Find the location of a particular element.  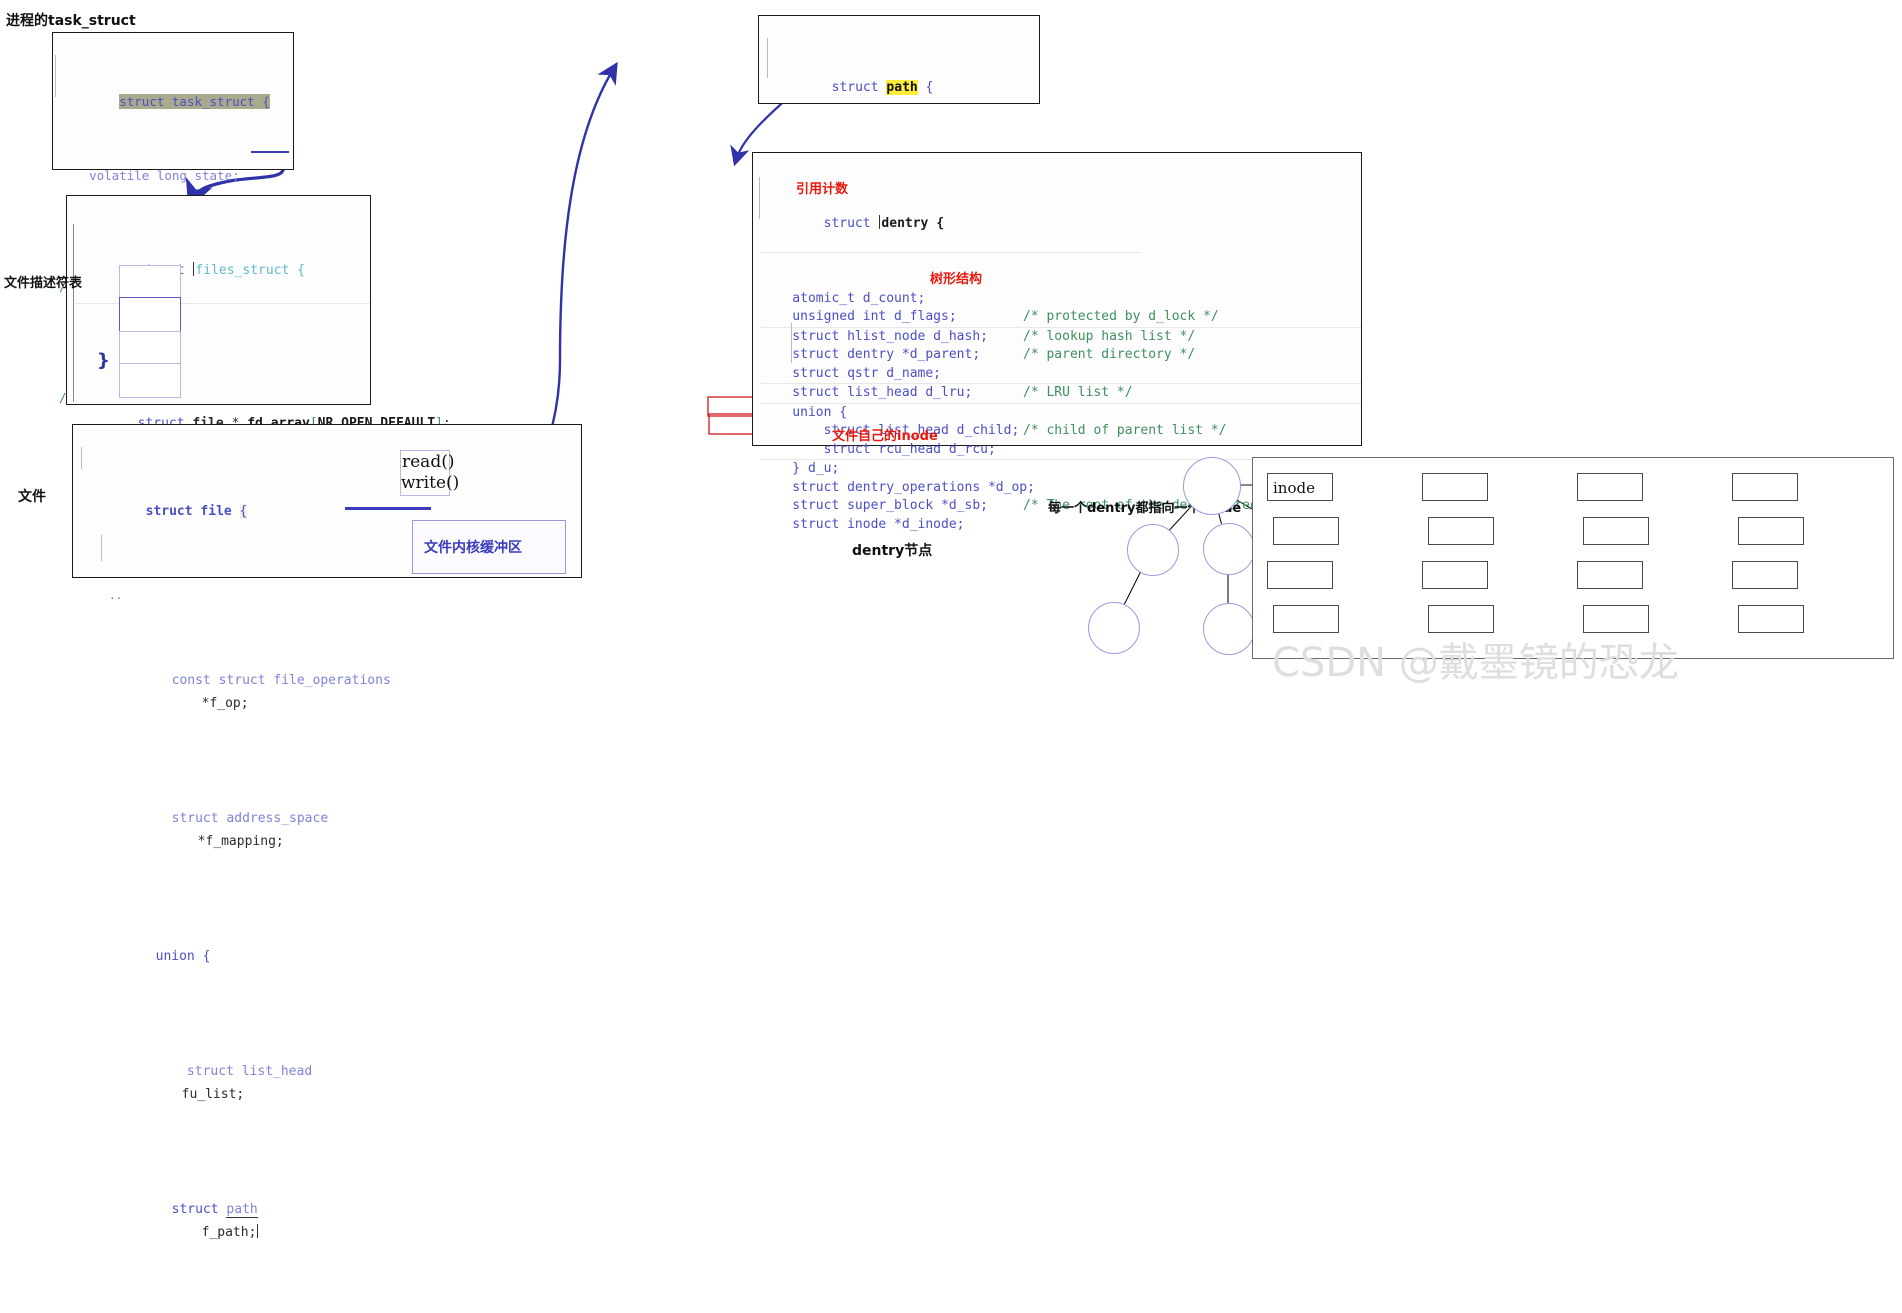

files-struct-gutter is located at coordinates (73, 313).